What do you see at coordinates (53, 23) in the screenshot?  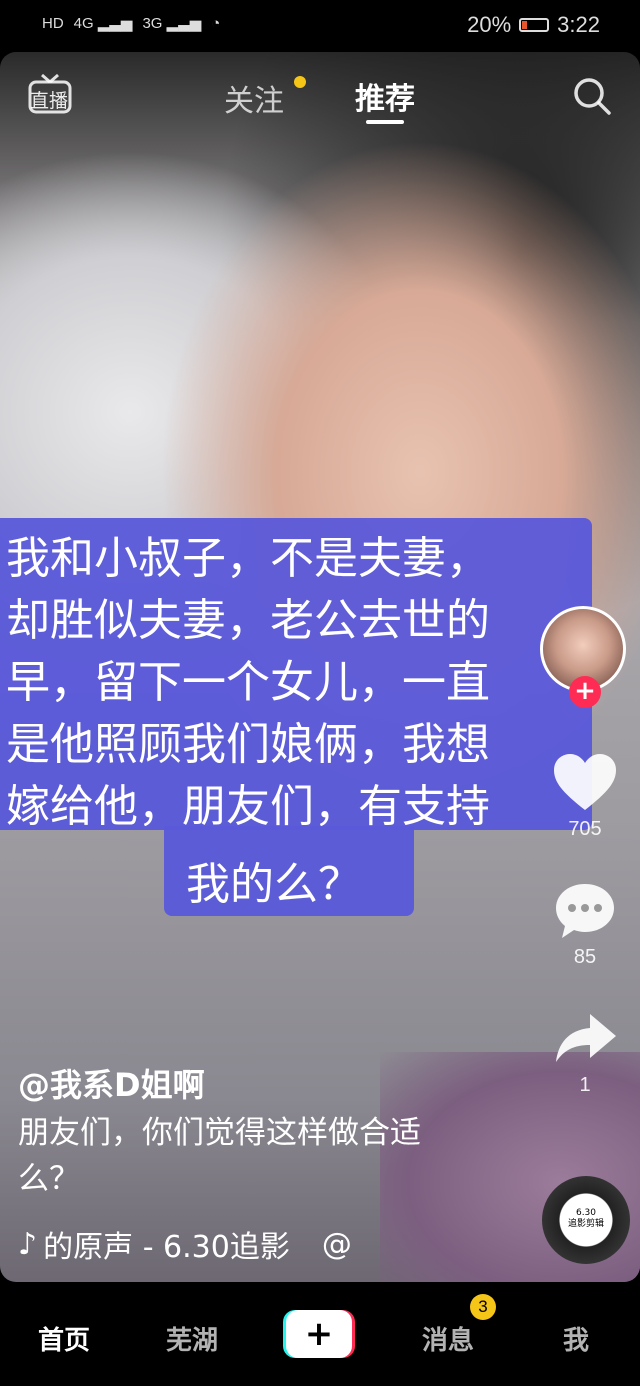 I see `hd-icon: HD` at bounding box center [53, 23].